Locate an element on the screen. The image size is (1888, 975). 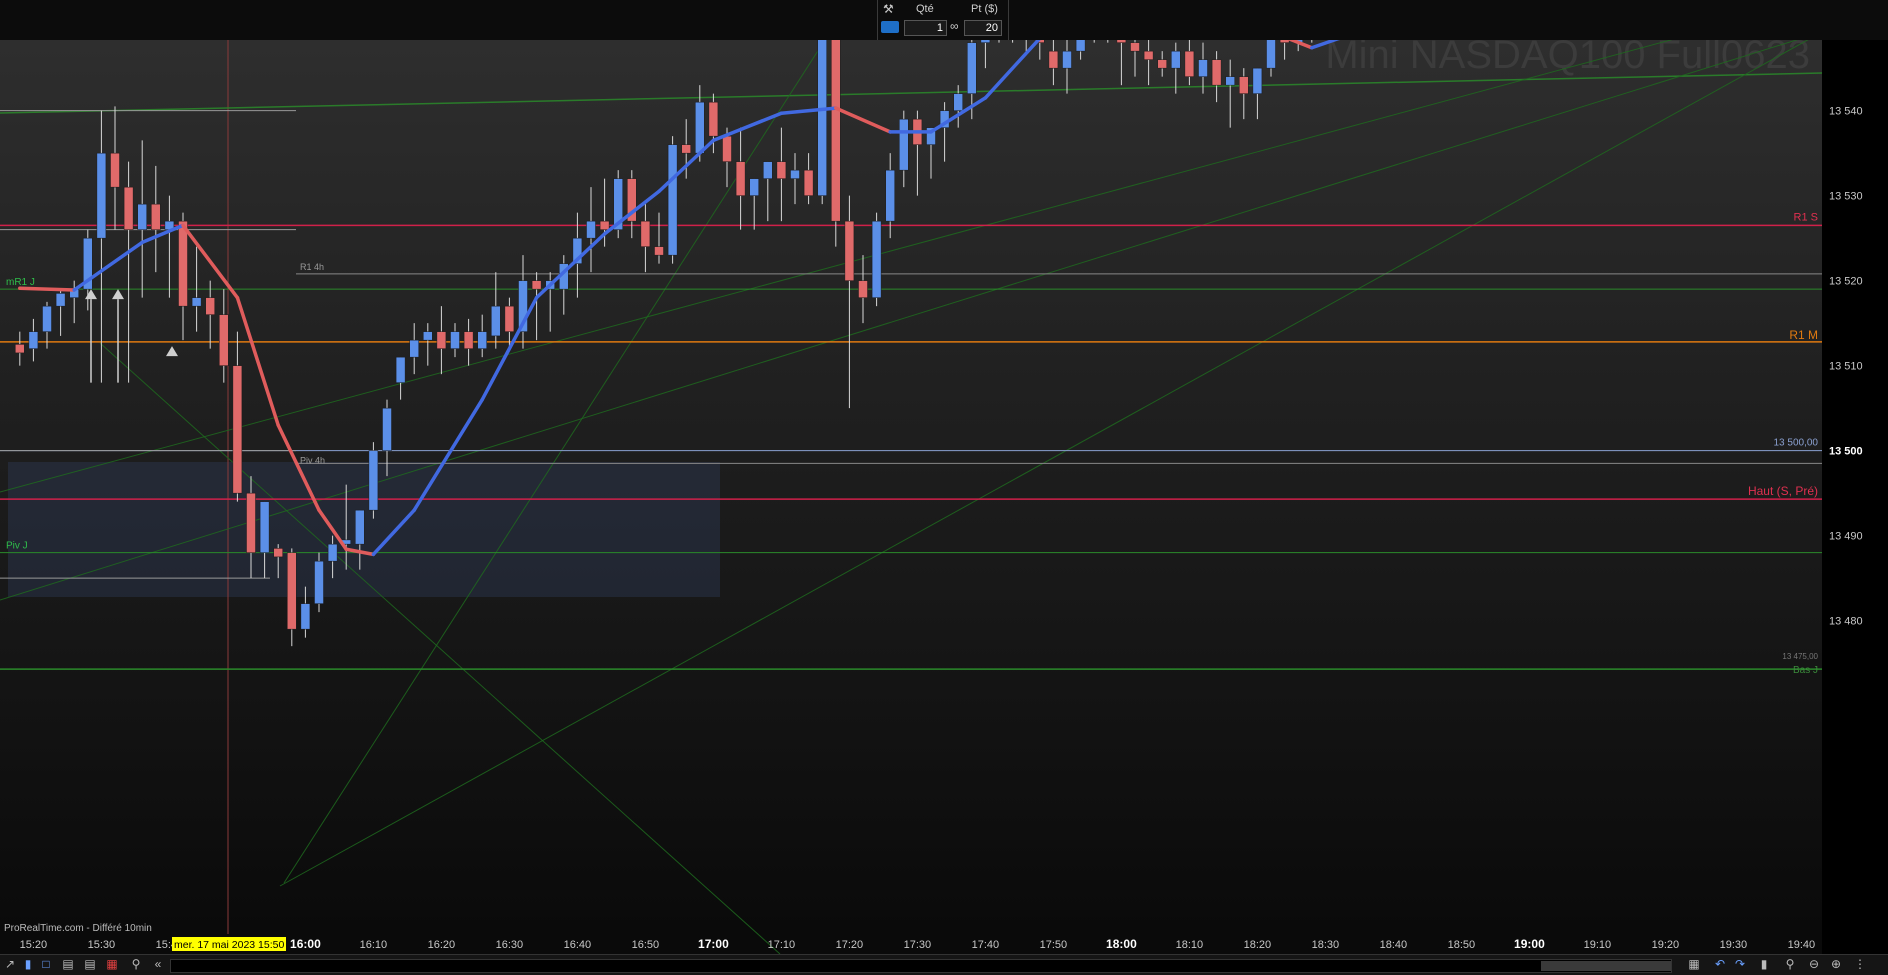
y-tick-label: 13 510 is located at coordinates (1846, 367).